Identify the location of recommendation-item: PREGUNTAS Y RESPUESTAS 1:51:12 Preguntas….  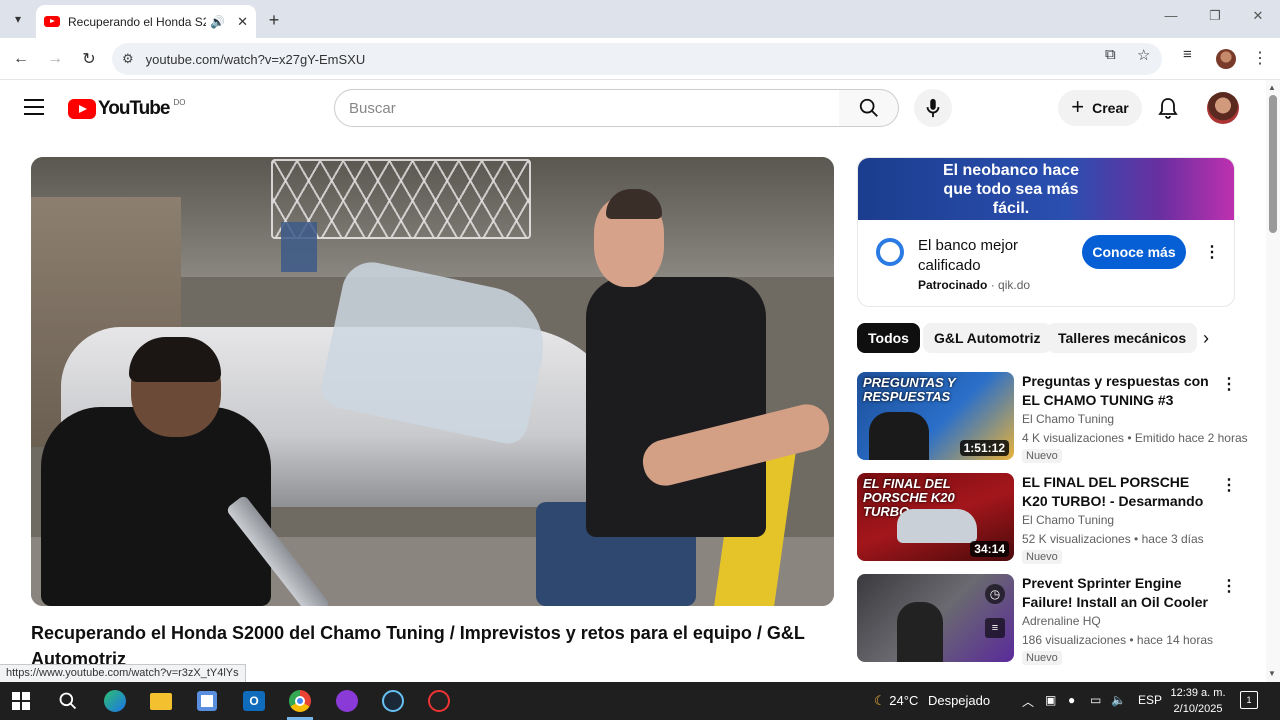
(1052, 419).